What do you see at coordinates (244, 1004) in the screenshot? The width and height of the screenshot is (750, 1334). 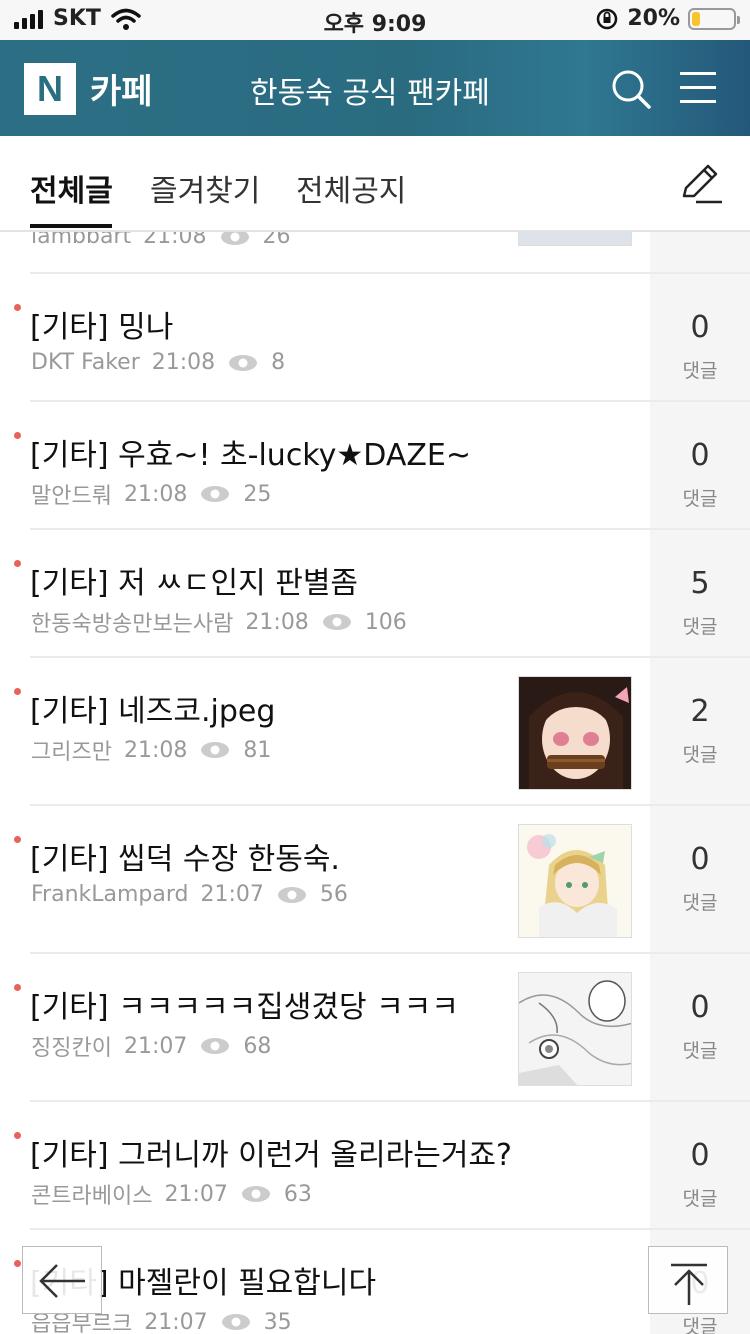 I see `post-title: [기타] ㅋㅋㅋㅋㅋ집생겼당 ㅋㅋㅋ` at bounding box center [244, 1004].